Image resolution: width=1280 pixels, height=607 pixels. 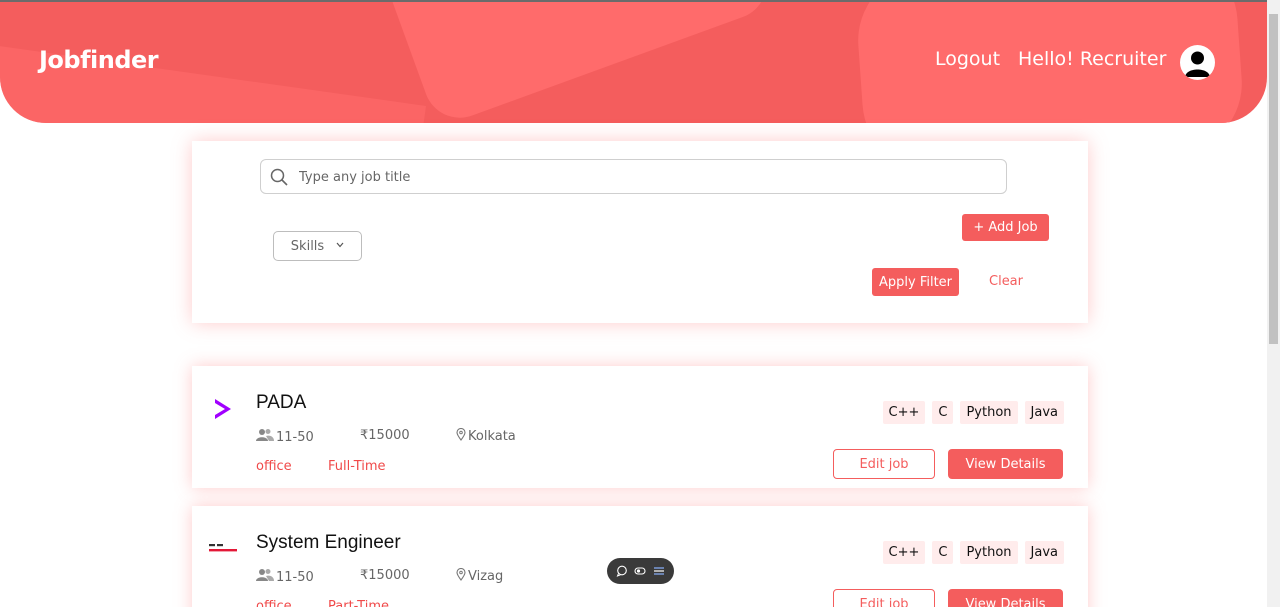 I want to click on toggle-icon, so click(x=640, y=571).